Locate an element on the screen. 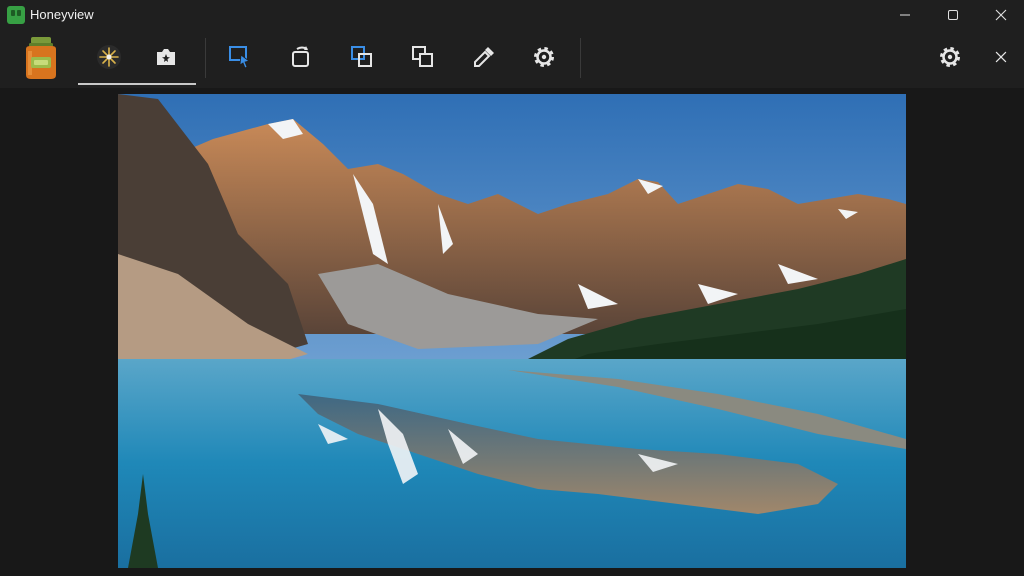  app-title: Honeyview is located at coordinates (62, 14).